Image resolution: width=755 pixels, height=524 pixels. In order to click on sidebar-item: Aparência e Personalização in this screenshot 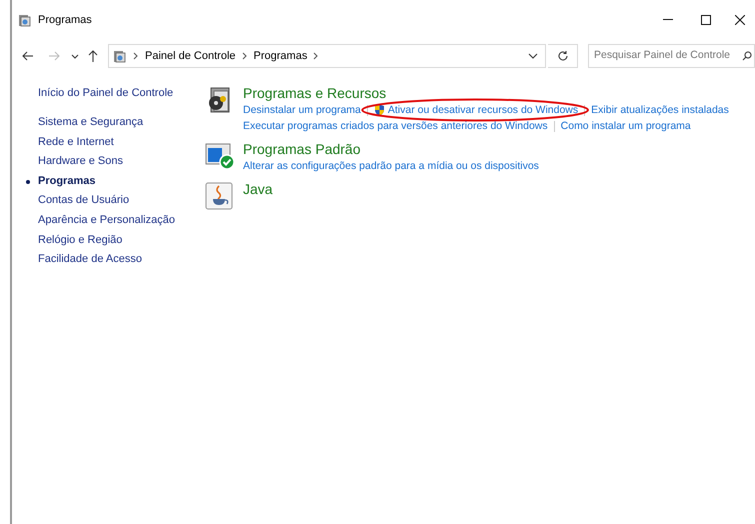, I will do `click(114, 220)`.